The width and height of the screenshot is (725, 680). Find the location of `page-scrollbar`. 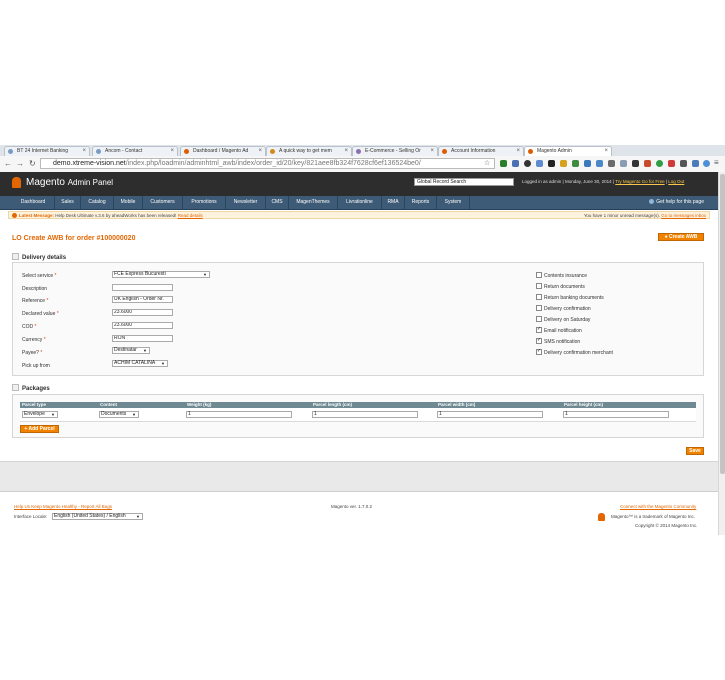

page-scrollbar is located at coordinates (721, 353).